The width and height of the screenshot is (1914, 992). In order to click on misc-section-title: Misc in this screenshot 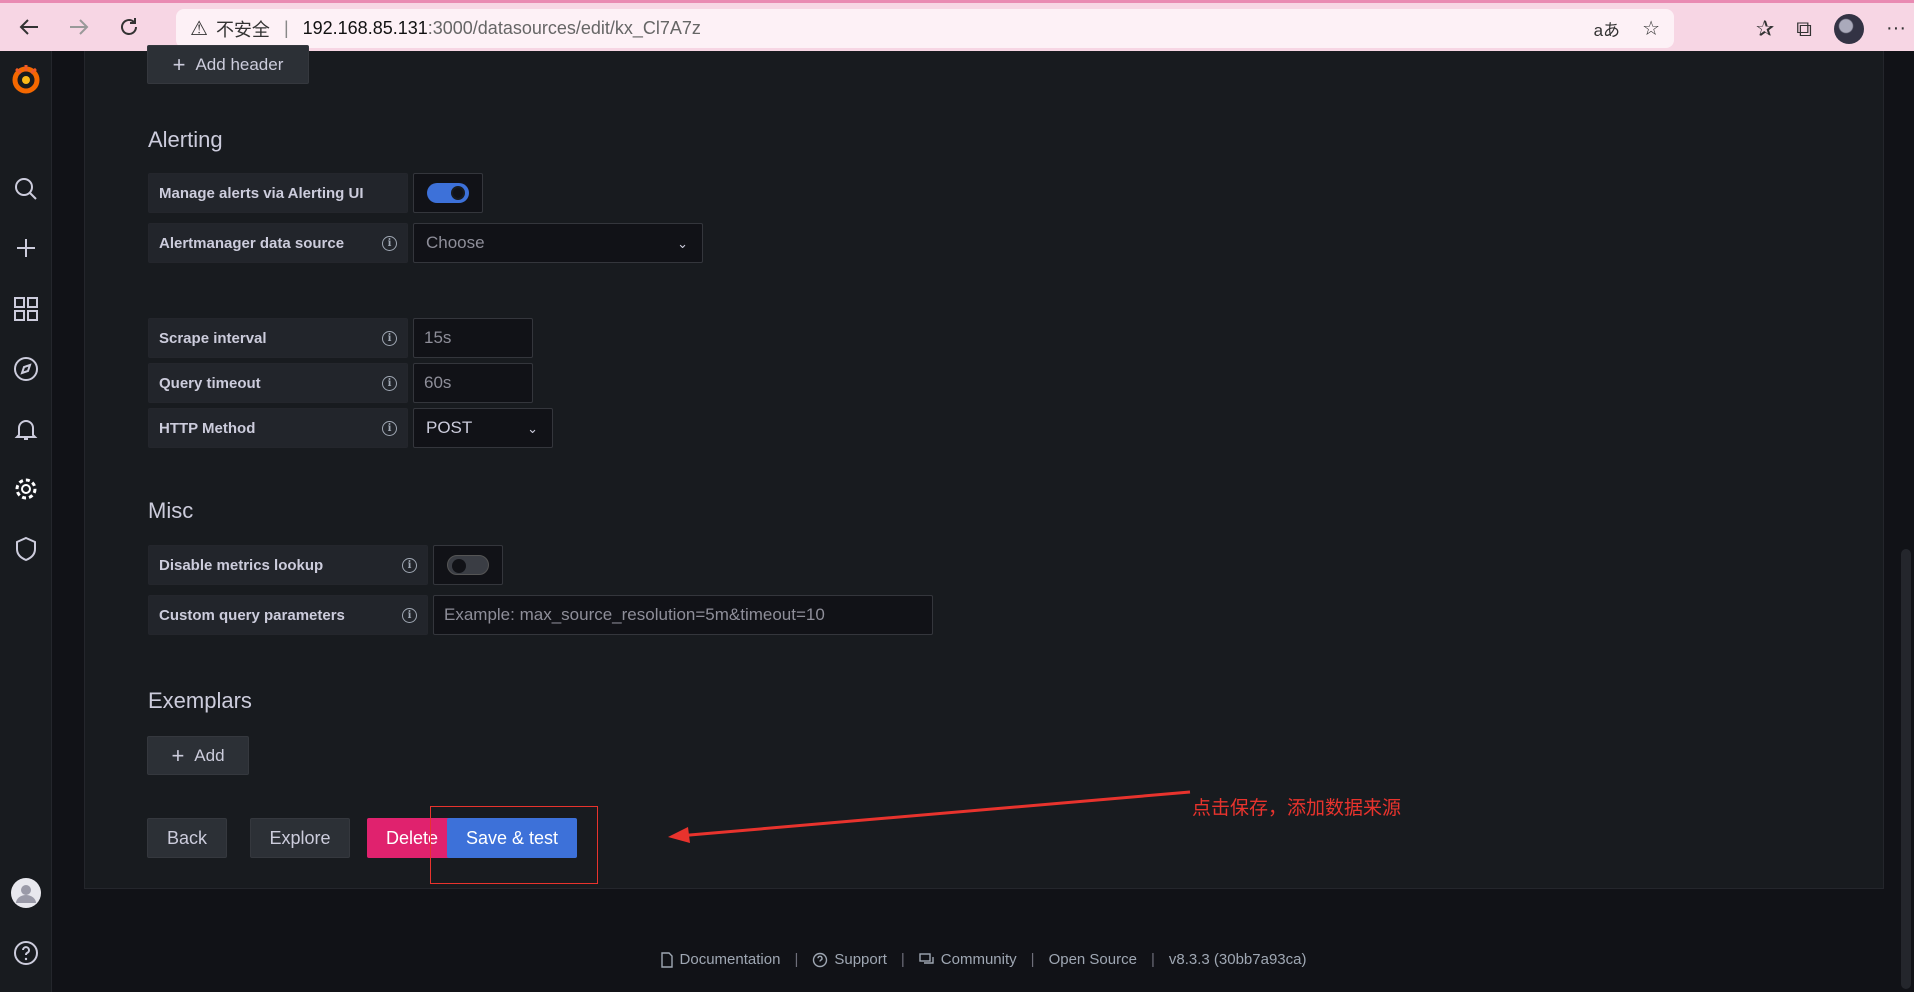, I will do `click(171, 510)`.